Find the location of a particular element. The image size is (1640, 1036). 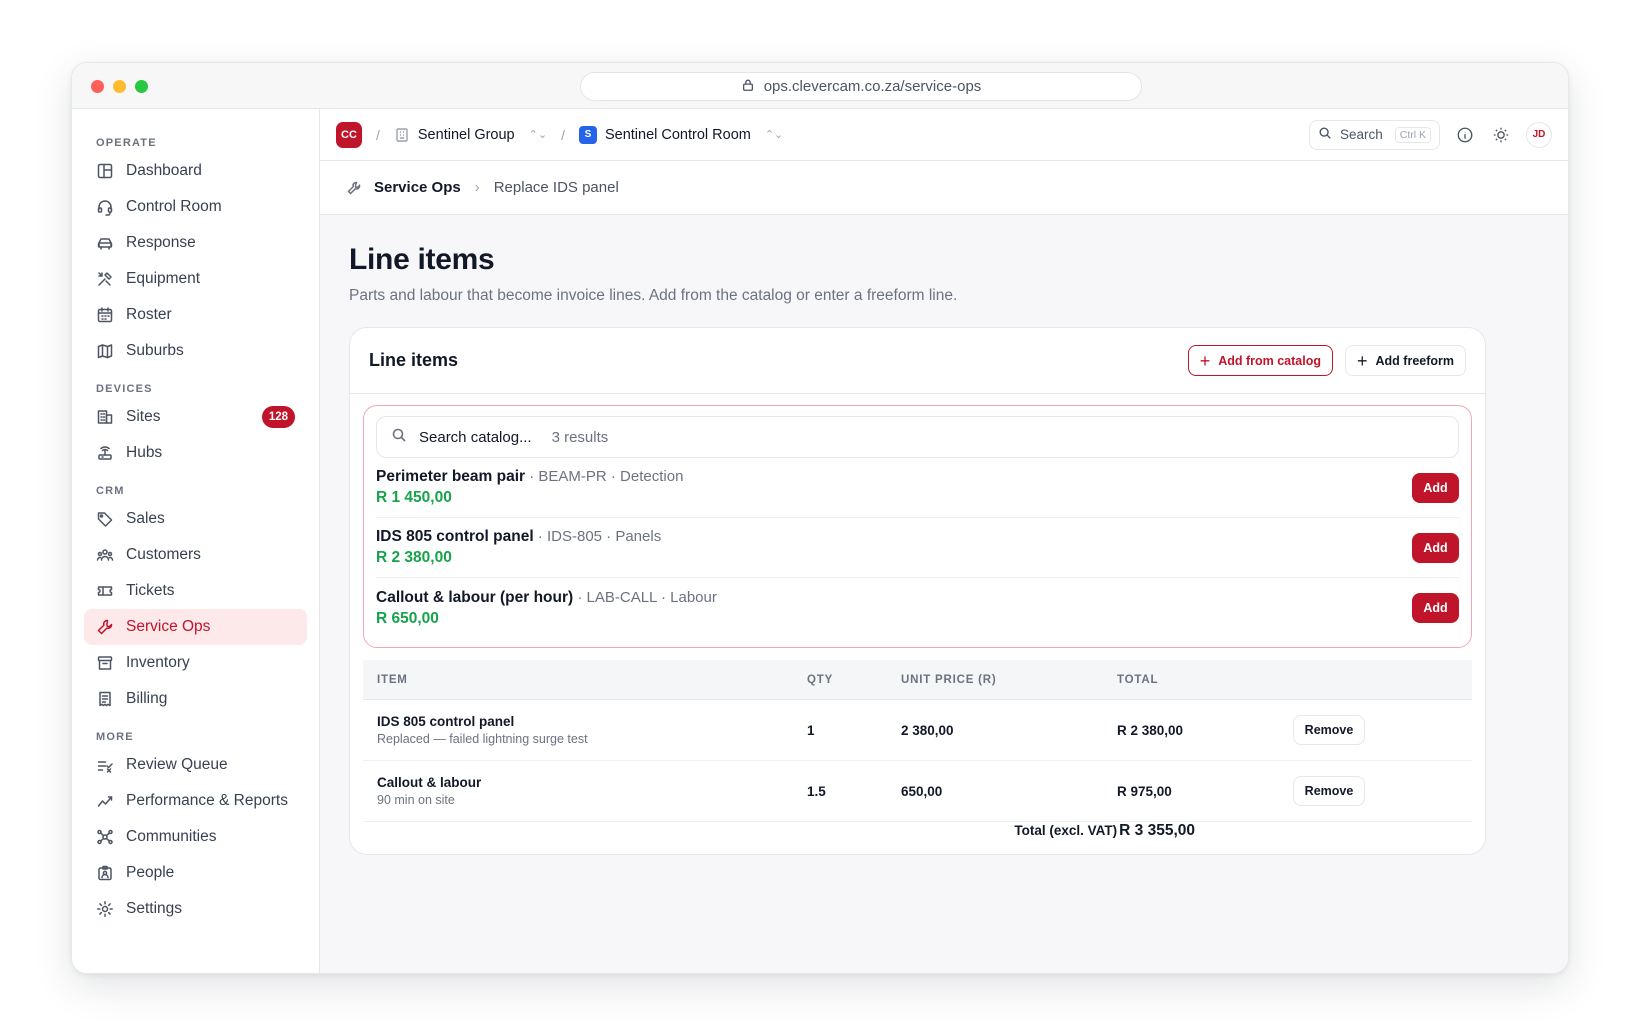

users-icon is located at coordinates (105, 555).